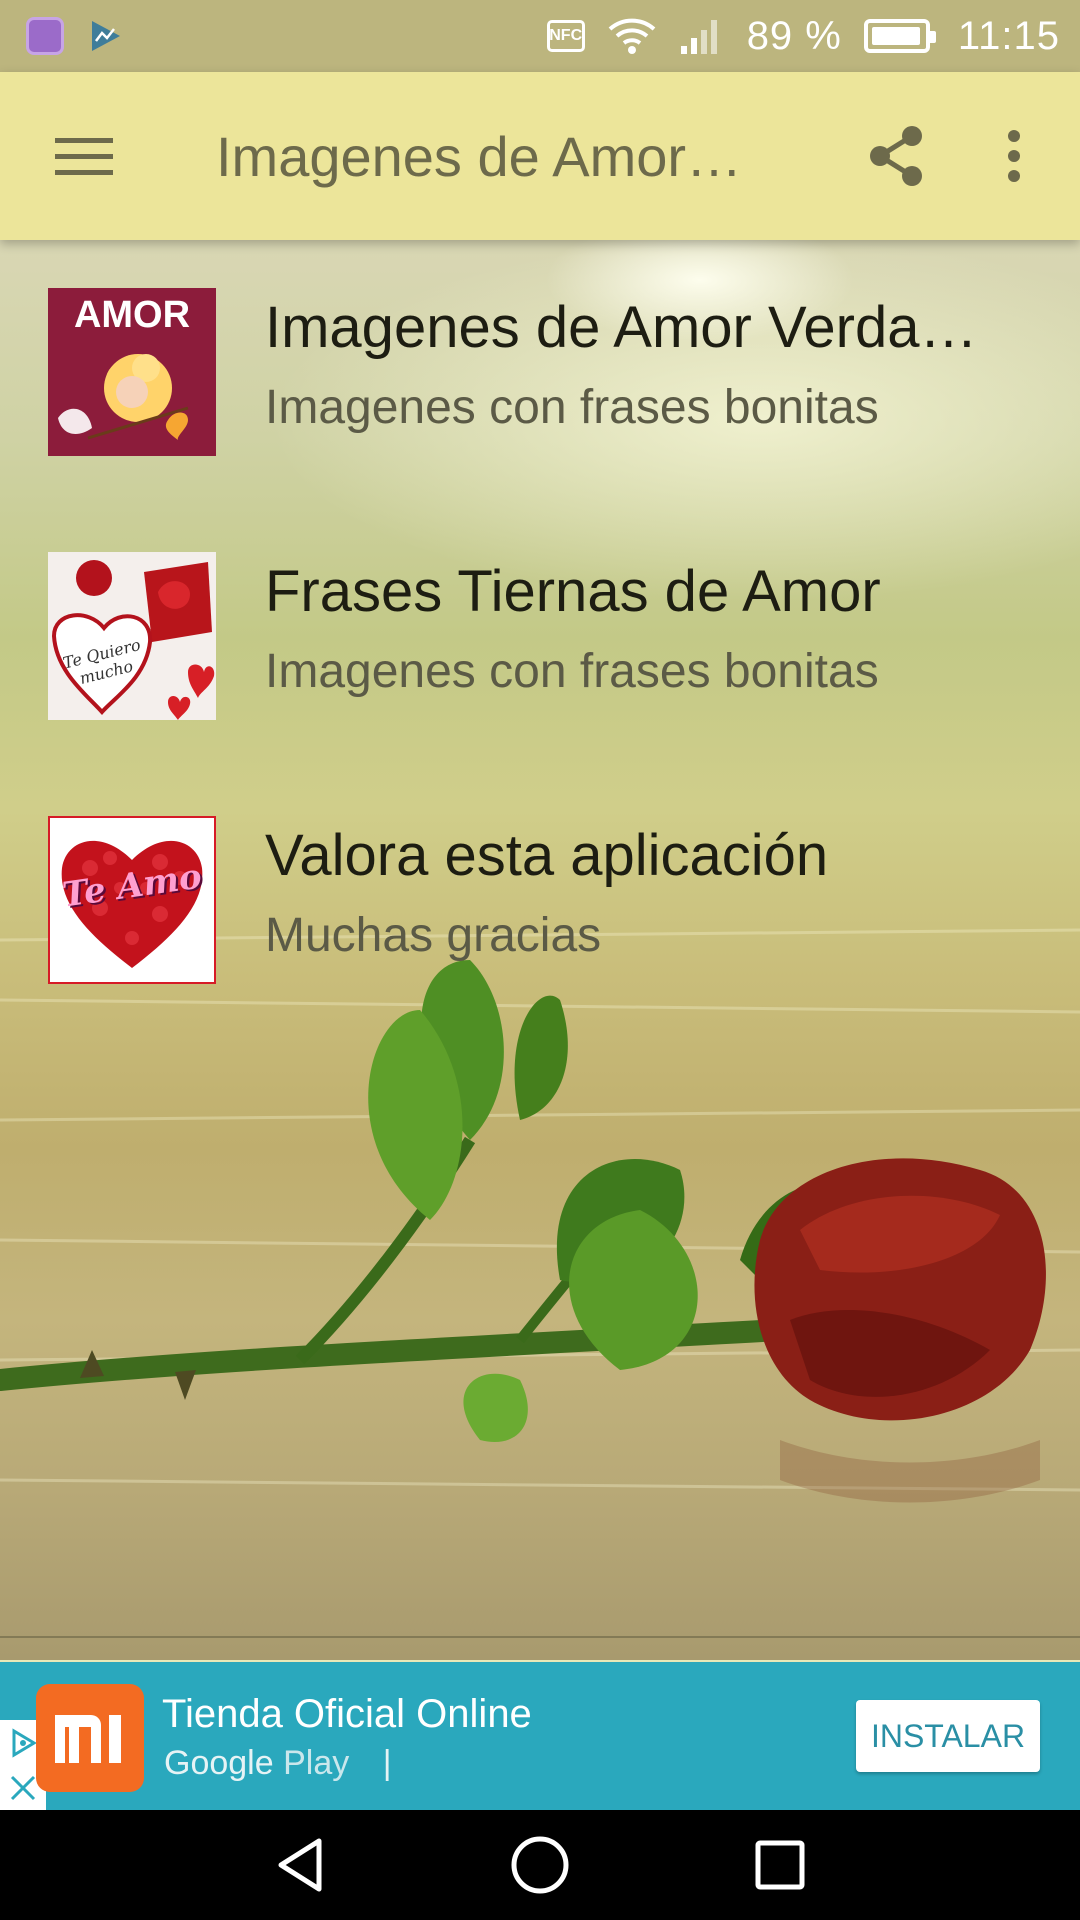 This screenshot has width=1080, height=1920. I want to click on google-text: Google, so click(219, 1763).